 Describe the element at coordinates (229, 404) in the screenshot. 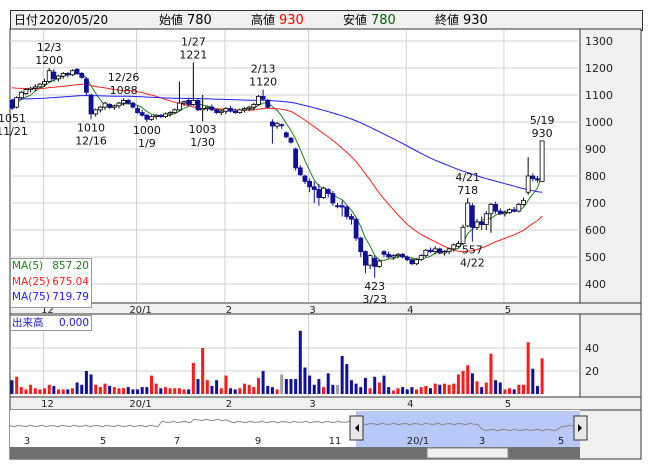

I see `volume-month-label: 2` at that location.